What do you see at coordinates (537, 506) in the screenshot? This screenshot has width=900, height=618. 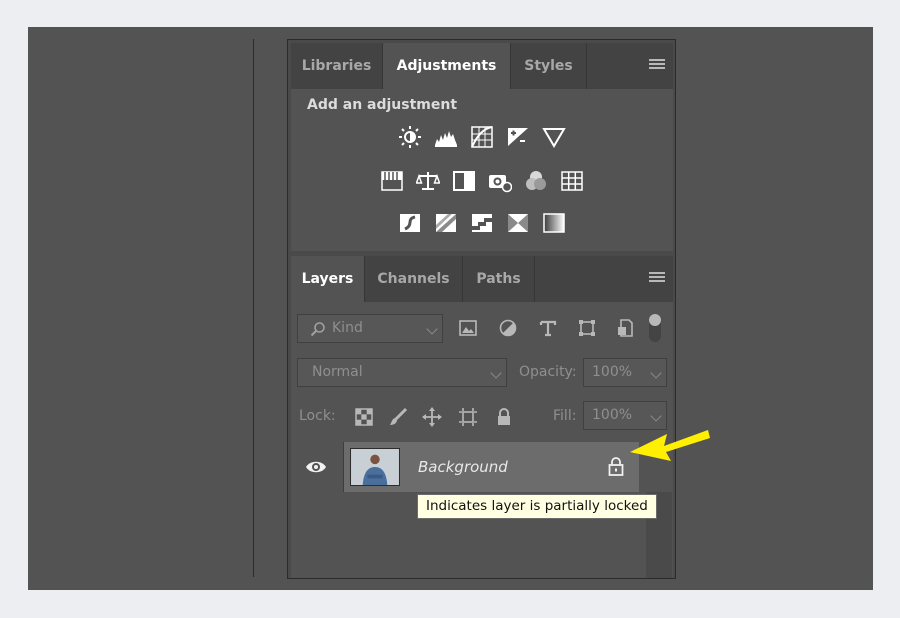 I see `tooltip: Indicates layer is partially locked` at bounding box center [537, 506].